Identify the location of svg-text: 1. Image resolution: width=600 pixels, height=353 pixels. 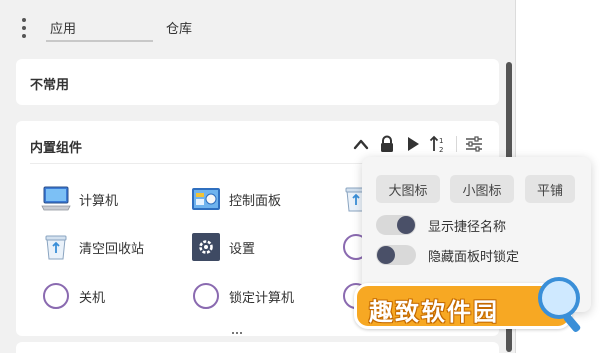
(441, 141).